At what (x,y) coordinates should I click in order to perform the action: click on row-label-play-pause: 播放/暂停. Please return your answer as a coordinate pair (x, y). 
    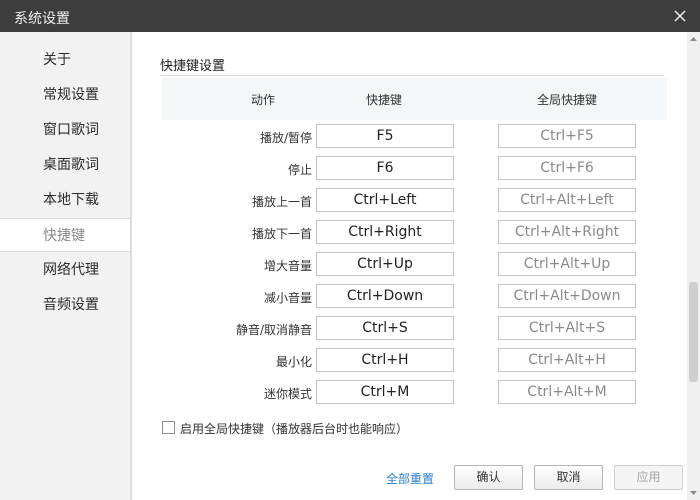
    Looking at the image, I should click on (285, 138).